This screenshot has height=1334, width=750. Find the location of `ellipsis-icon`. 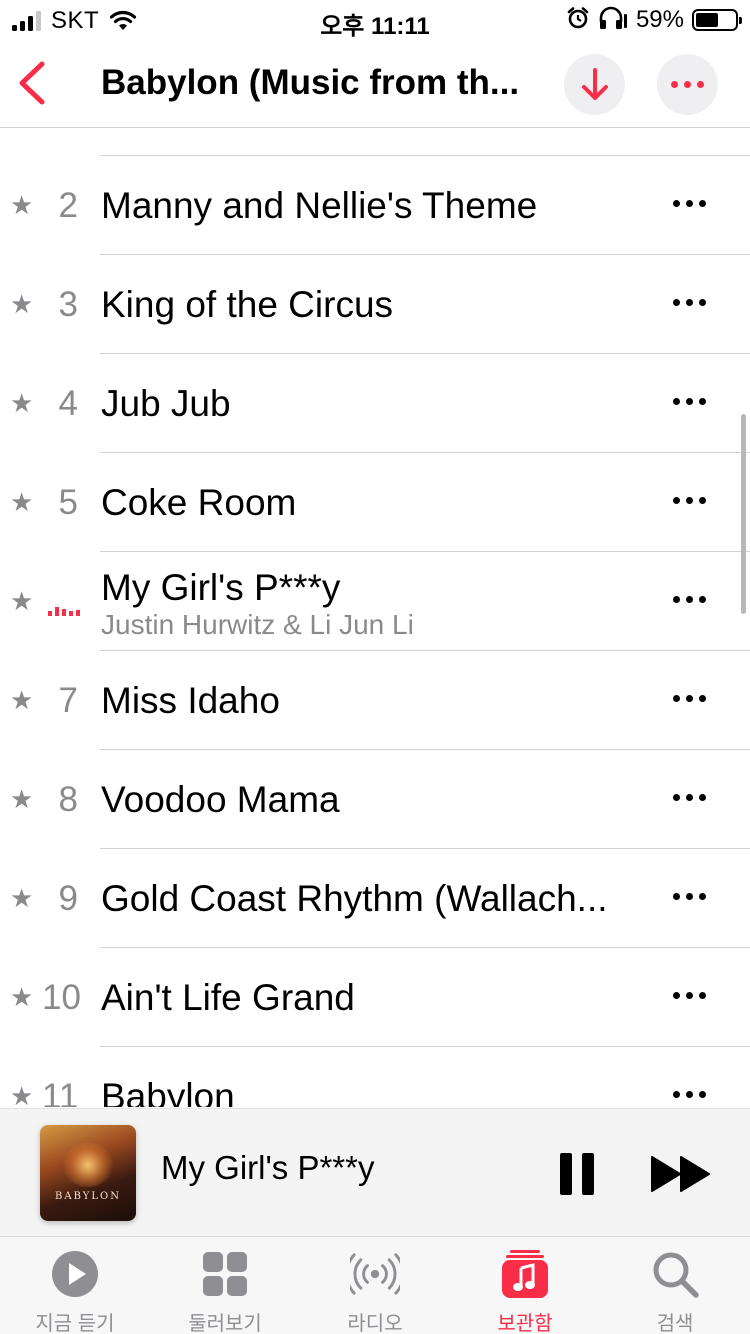

ellipsis-icon is located at coordinates (687, 84).